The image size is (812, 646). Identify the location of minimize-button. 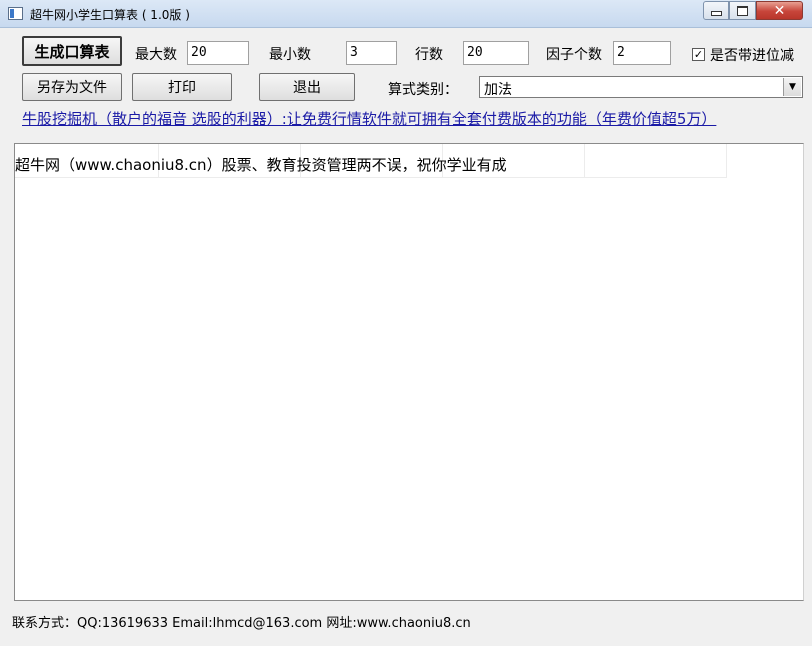
(716, 10).